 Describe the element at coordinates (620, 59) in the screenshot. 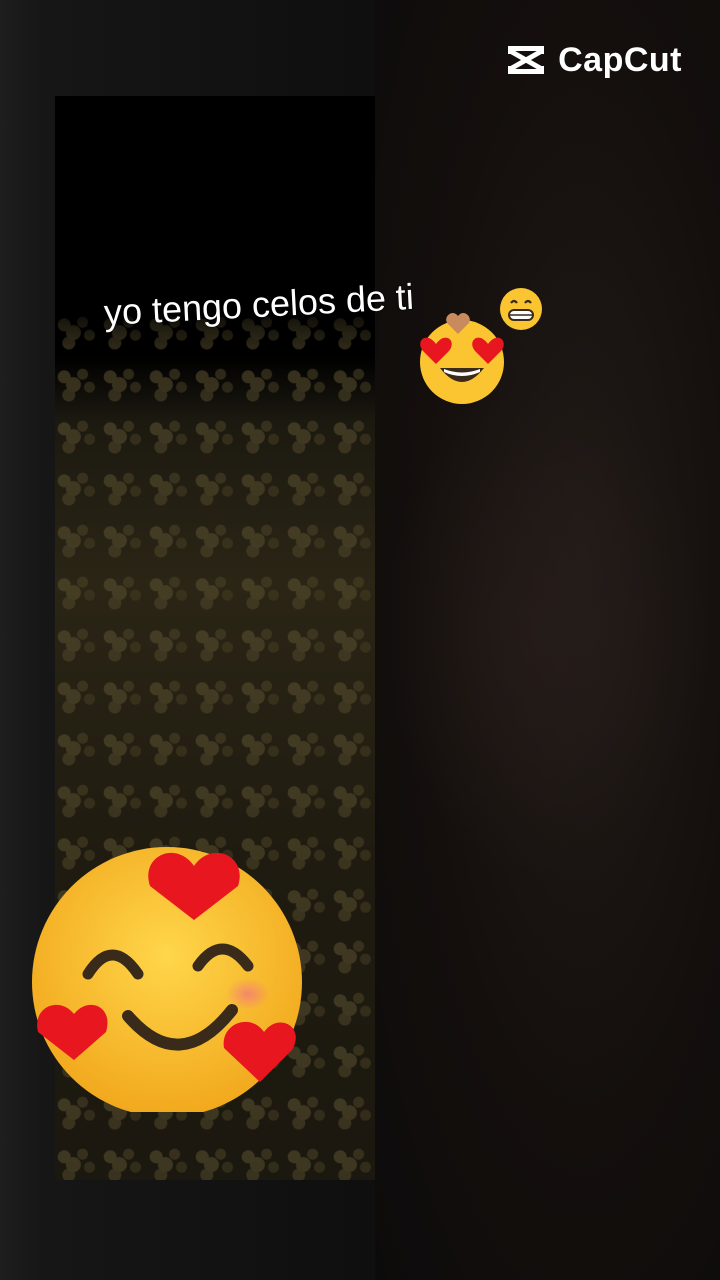

I see `brand-name: CapCut` at that location.